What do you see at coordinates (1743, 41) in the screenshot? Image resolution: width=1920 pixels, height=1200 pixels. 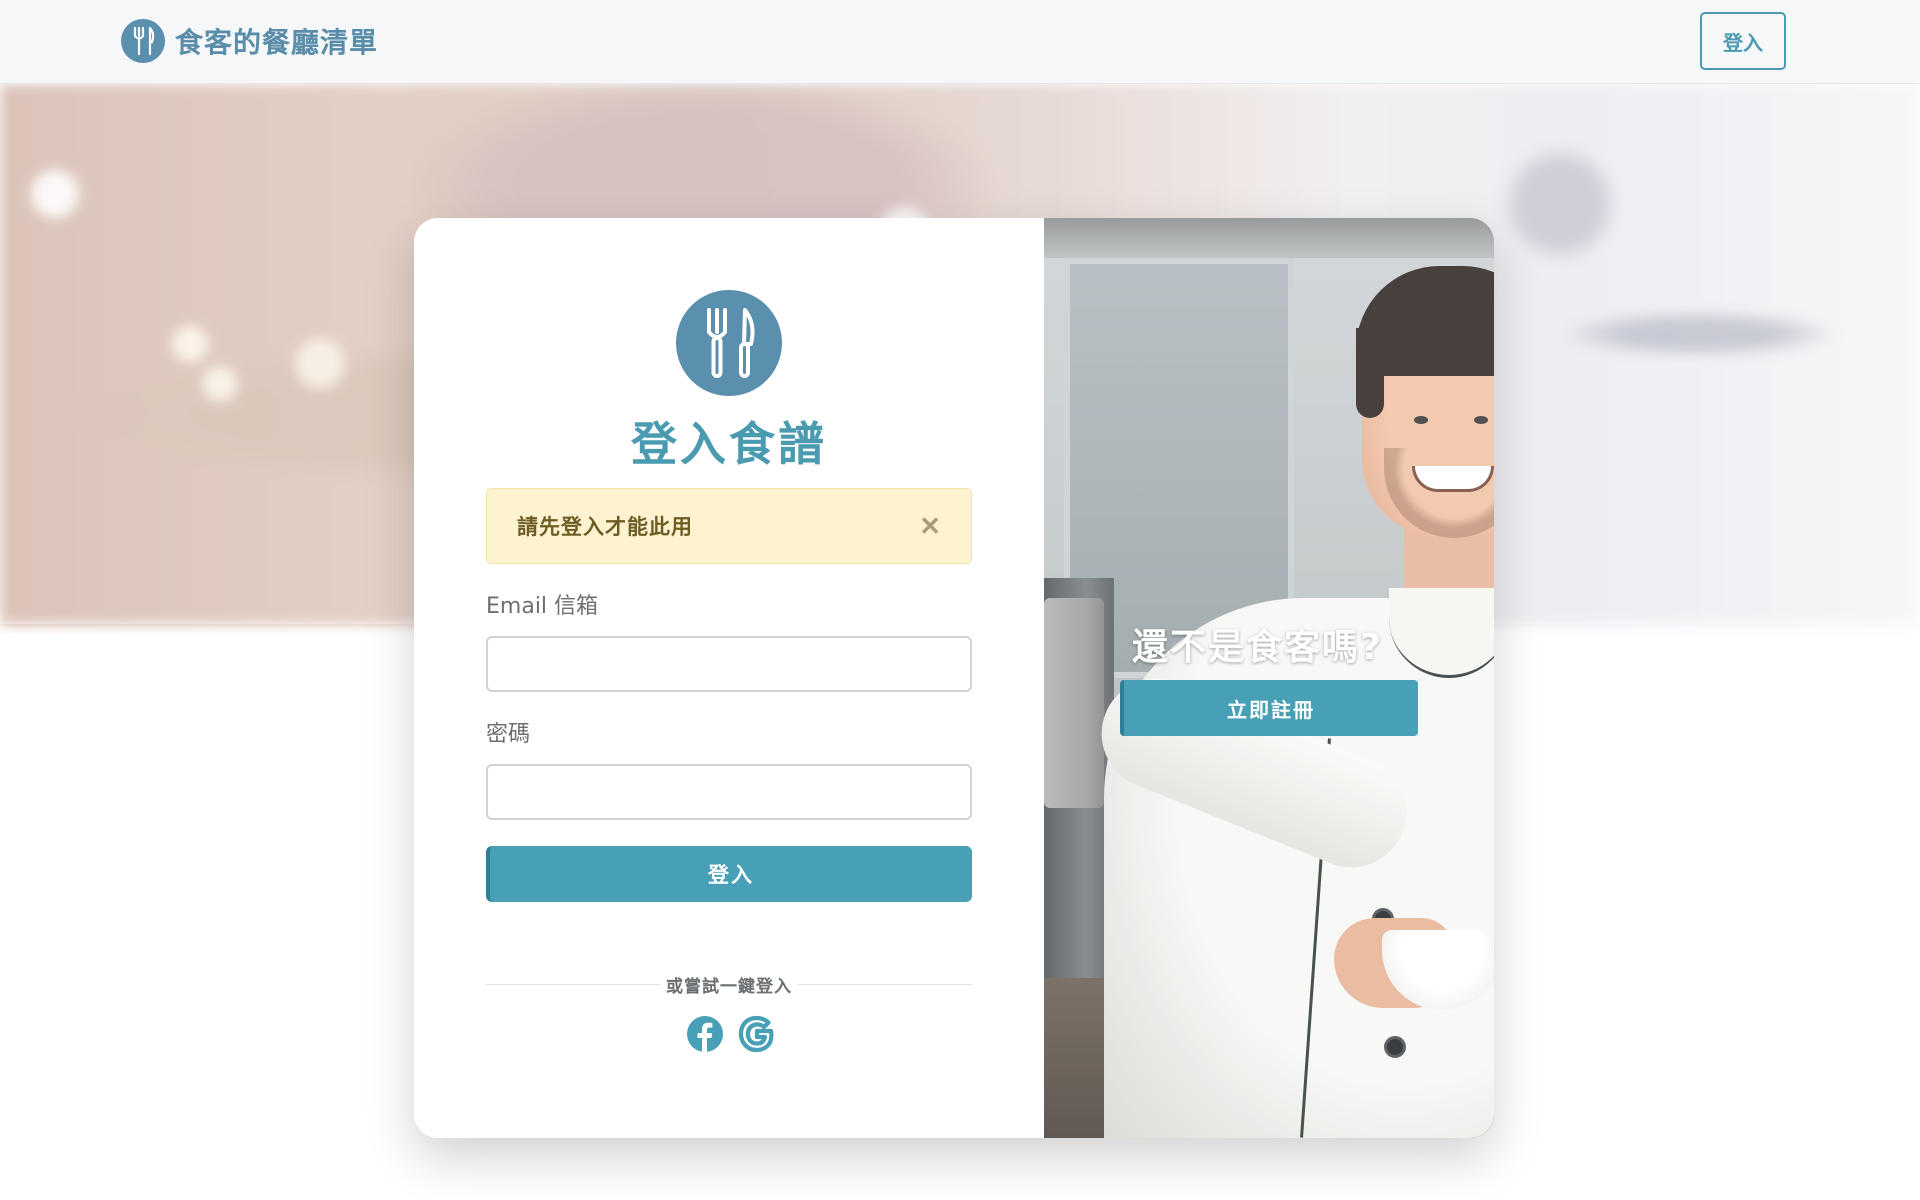 I see `nav-login-button: 登入` at bounding box center [1743, 41].